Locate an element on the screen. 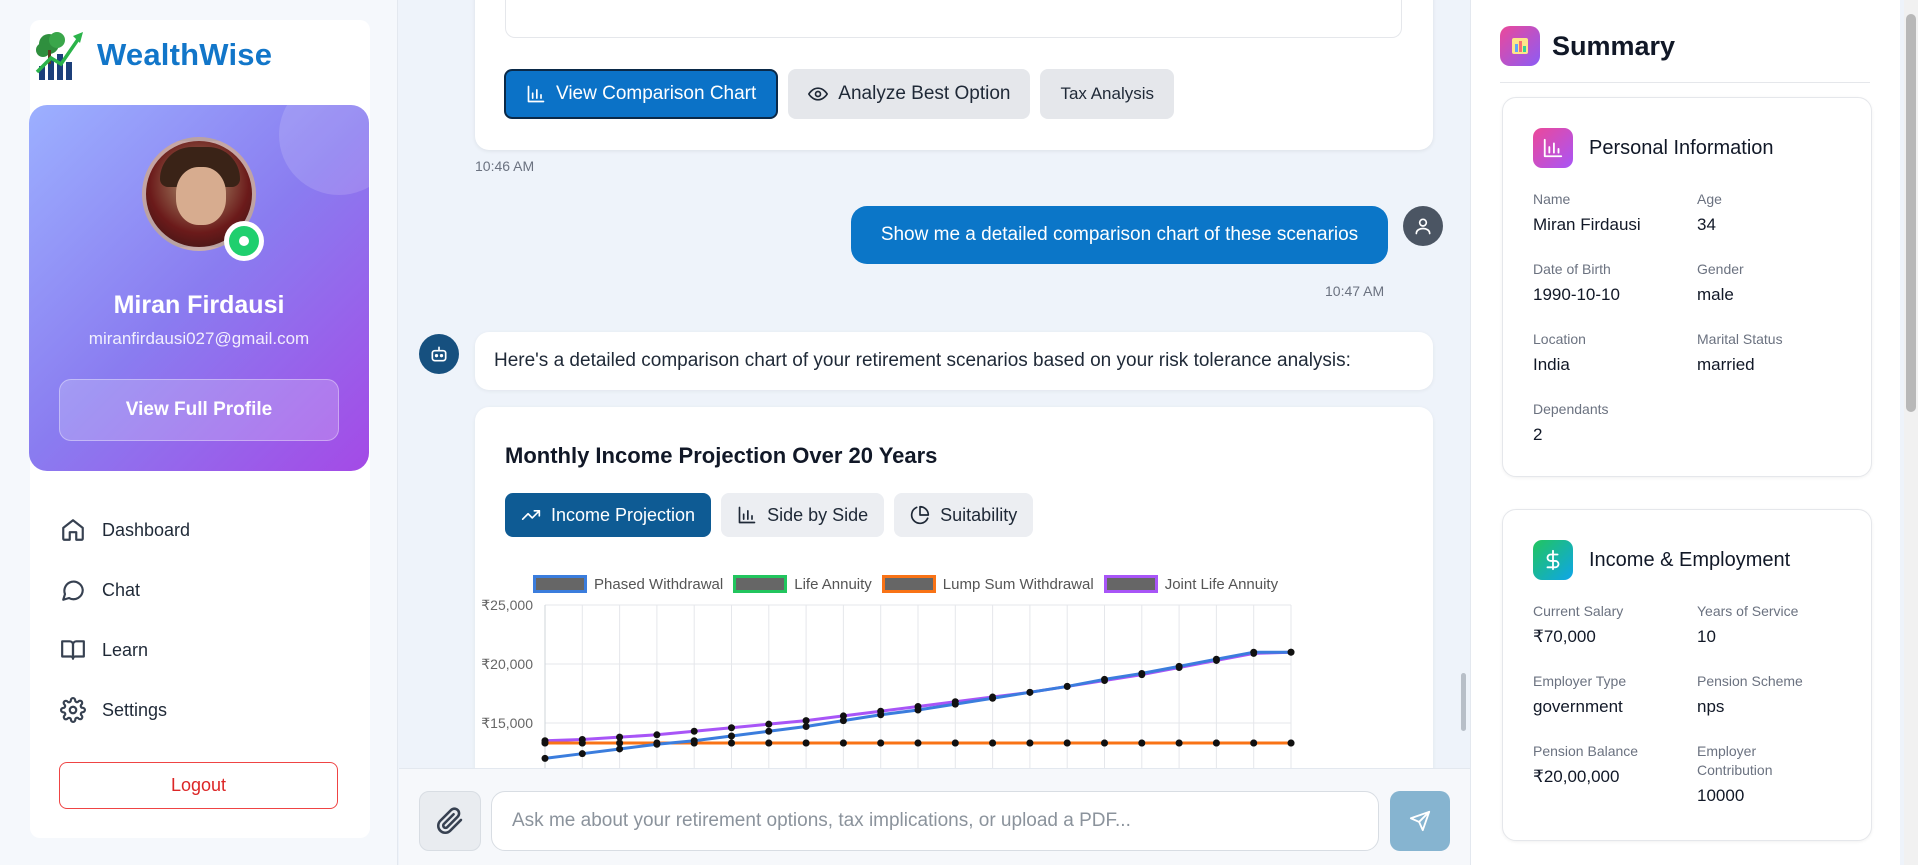 The height and width of the screenshot is (865, 1918). send-icon is located at coordinates (1420, 821).